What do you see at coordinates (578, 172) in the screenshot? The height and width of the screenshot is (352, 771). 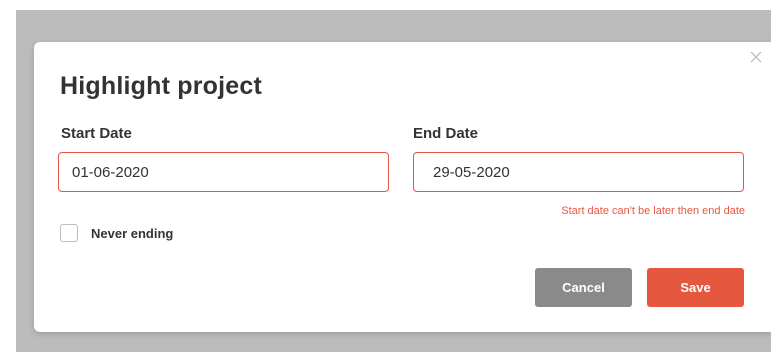 I see `end-date-input` at bounding box center [578, 172].